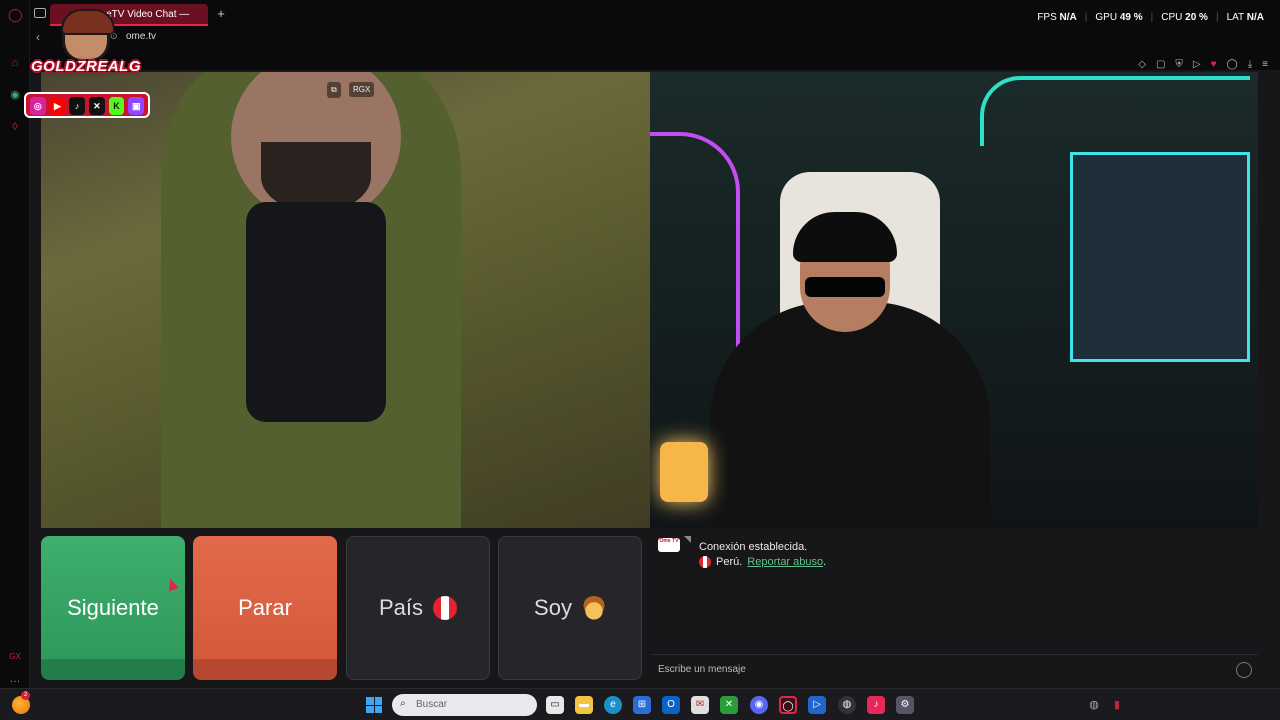 The width and height of the screenshot is (1280, 720). What do you see at coordinates (1117, 705) in the screenshot?
I see `tray-mic-icon: ▮` at bounding box center [1117, 705].